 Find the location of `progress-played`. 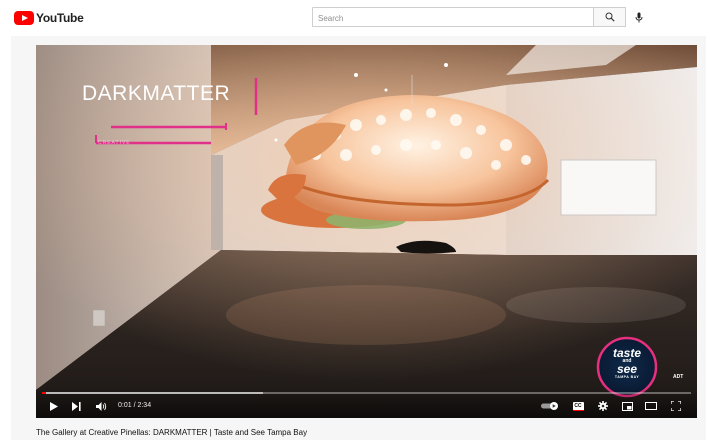

progress-played is located at coordinates (44, 393).